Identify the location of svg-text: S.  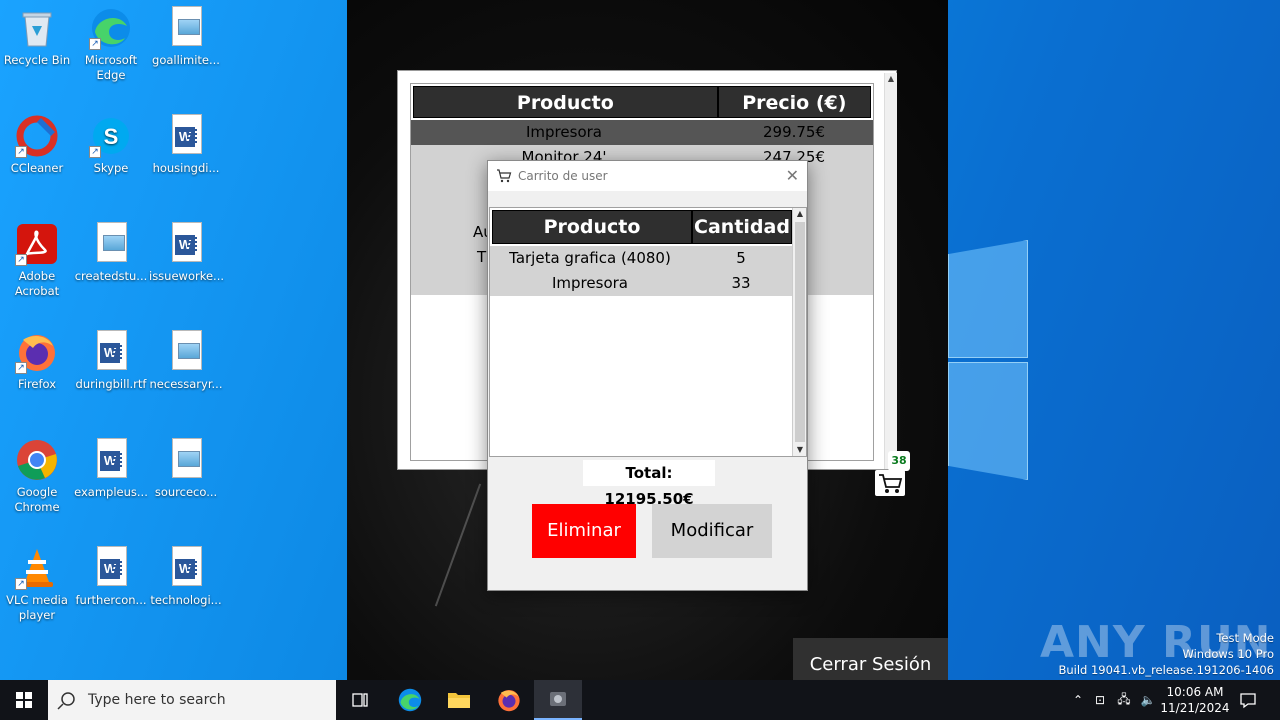
(111, 136).